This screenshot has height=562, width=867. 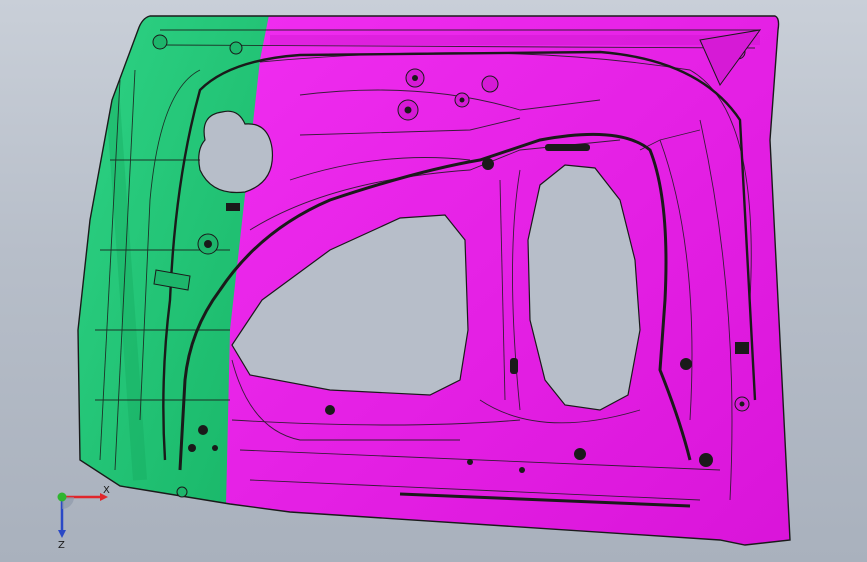 What do you see at coordinates (106, 490) in the screenshot?
I see `x-axis-label: X` at bounding box center [106, 490].